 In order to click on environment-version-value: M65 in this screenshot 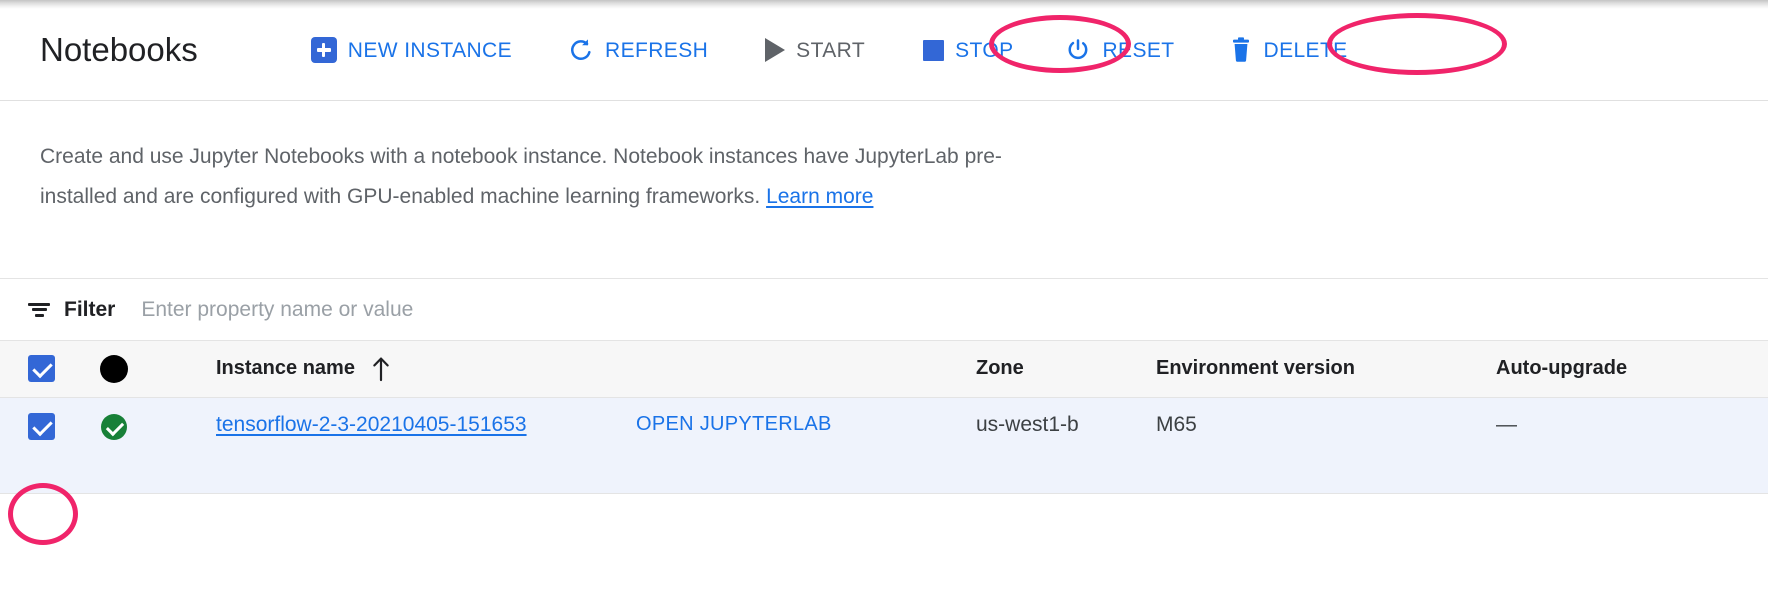, I will do `click(1176, 424)`.